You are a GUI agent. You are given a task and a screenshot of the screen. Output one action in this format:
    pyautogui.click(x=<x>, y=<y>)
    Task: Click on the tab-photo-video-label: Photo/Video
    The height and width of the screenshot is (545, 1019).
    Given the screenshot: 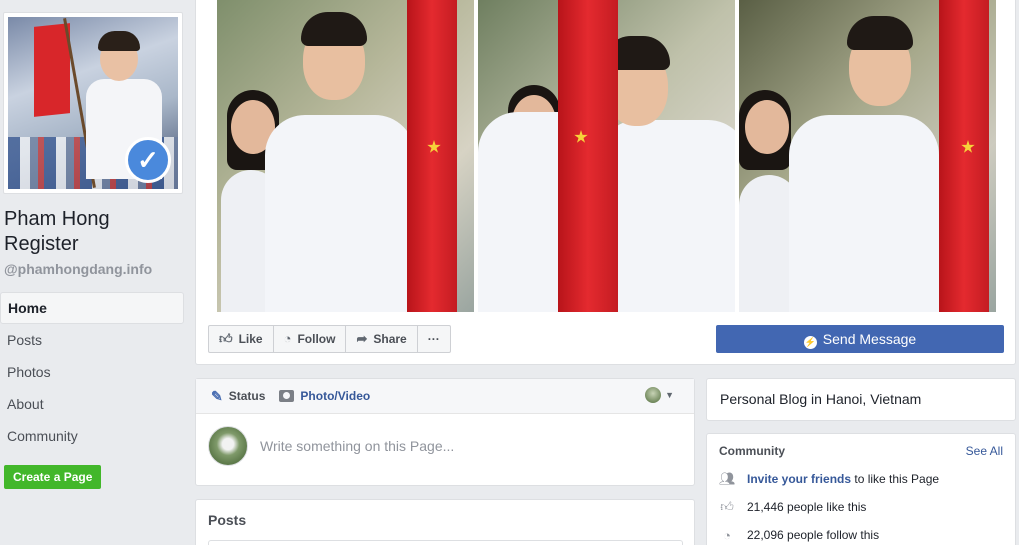 What is the action you would take?
    pyautogui.click(x=335, y=396)
    